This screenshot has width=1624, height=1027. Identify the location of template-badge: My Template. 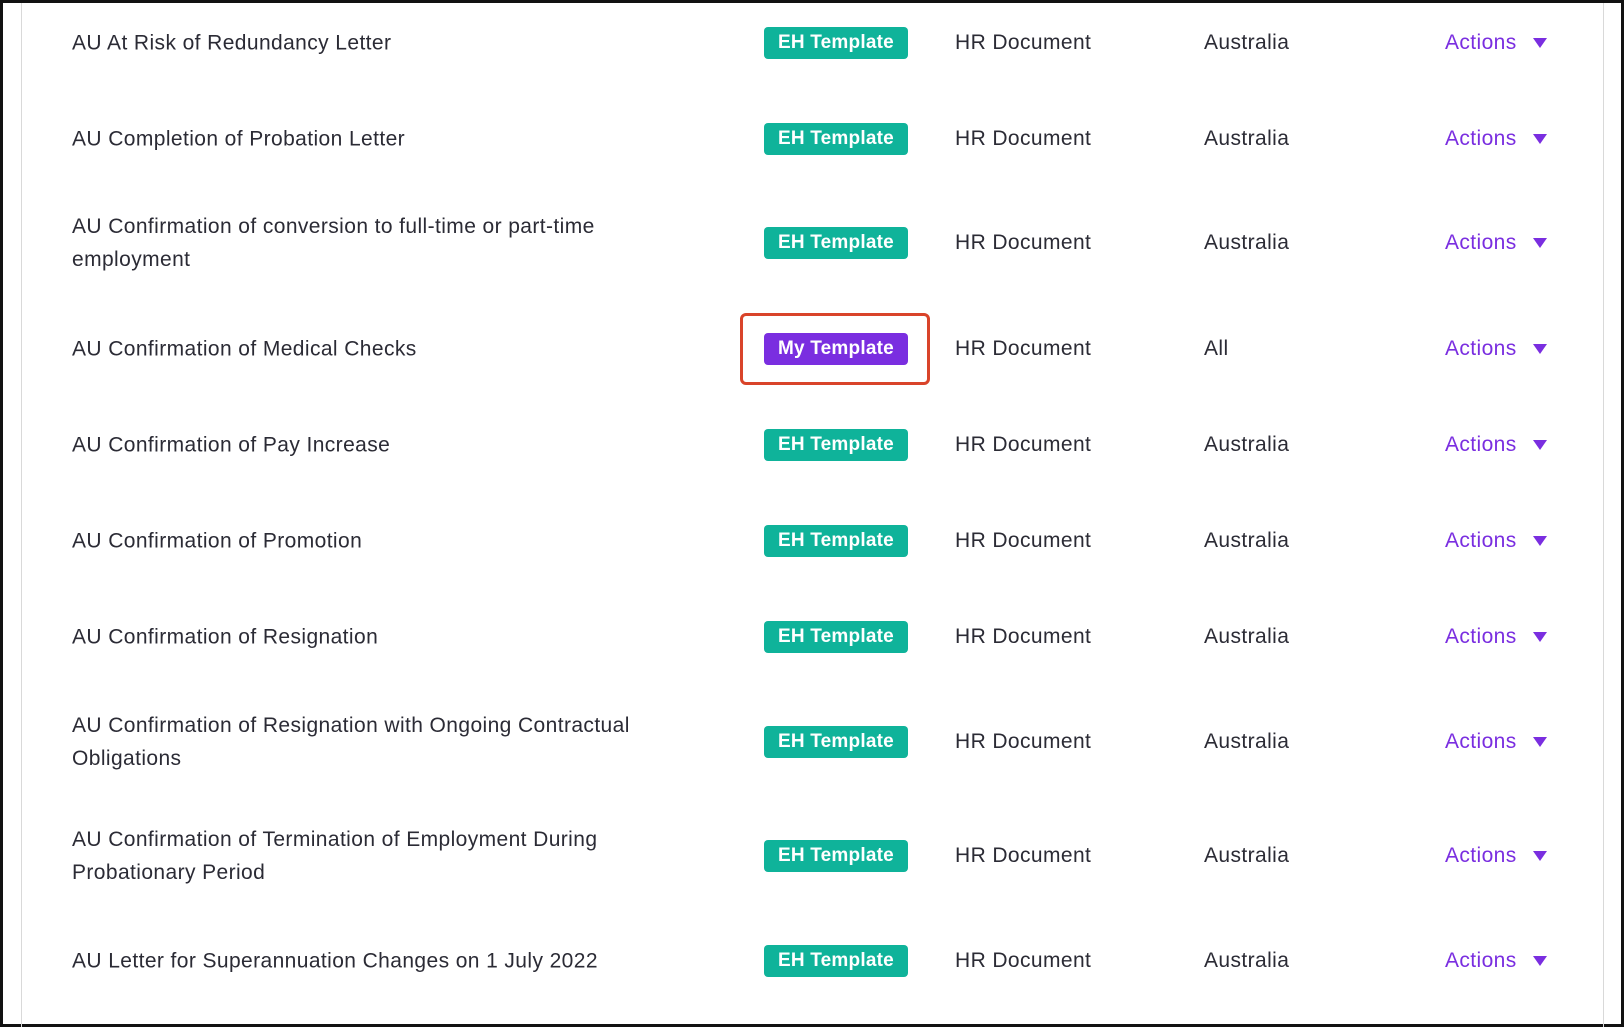
(836, 349).